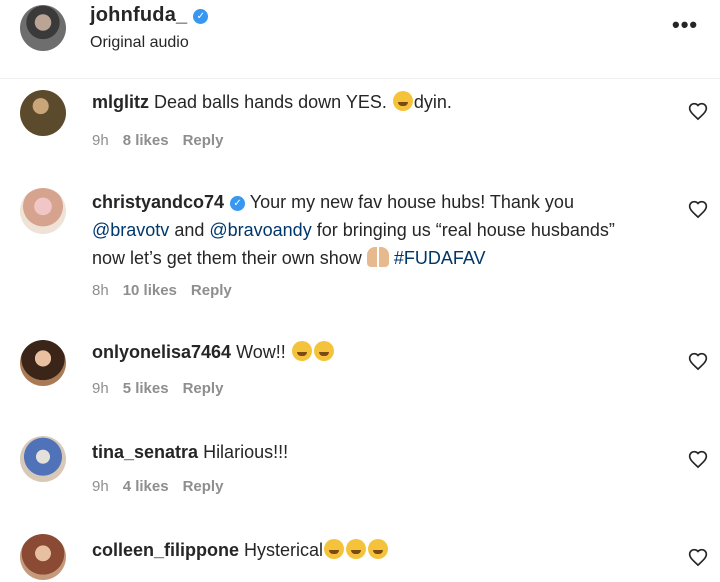  What do you see at coordinates (149, 15) in the screenshot?
I see `post-username: johnfuda_ ✓` at bounding box center [149, 15].